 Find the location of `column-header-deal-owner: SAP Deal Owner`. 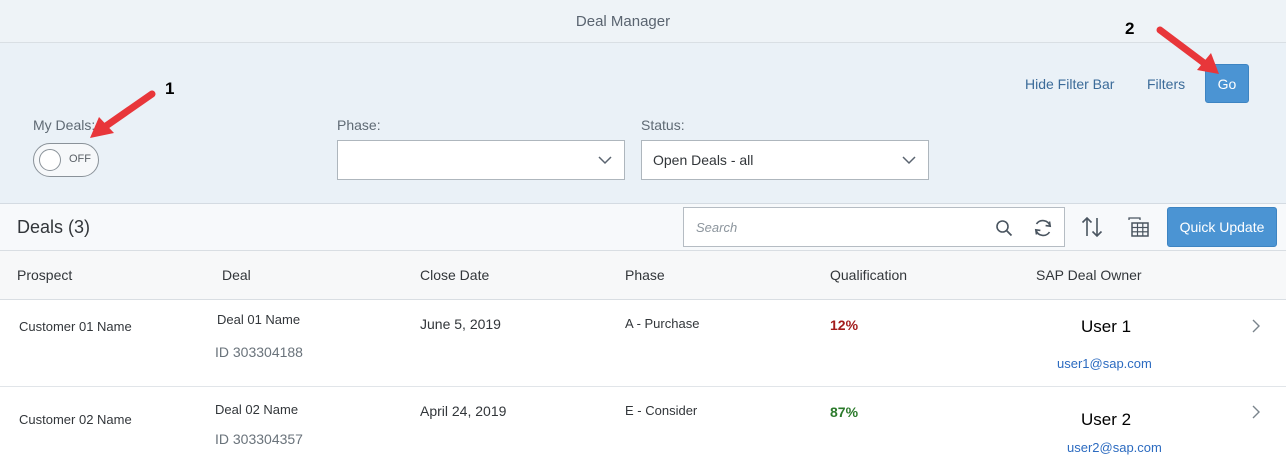

column-header-deal-owner: SAP Deal Owner is located at coordinates (1089, 275).